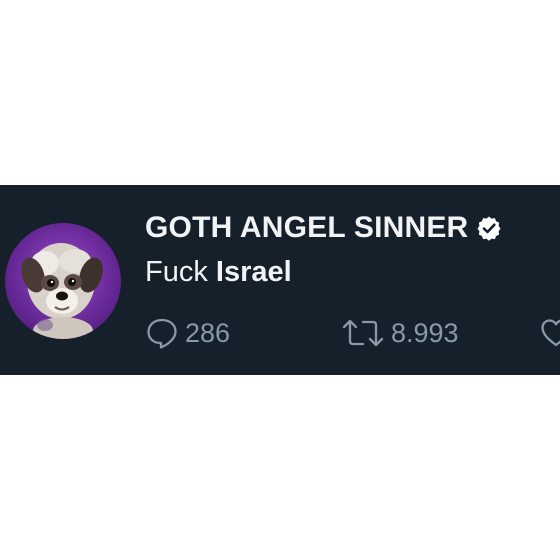 Image resolution: width=560 pixels, height=560 pixels. I want to click on retweet-button: 8.993, so click(400, 333).